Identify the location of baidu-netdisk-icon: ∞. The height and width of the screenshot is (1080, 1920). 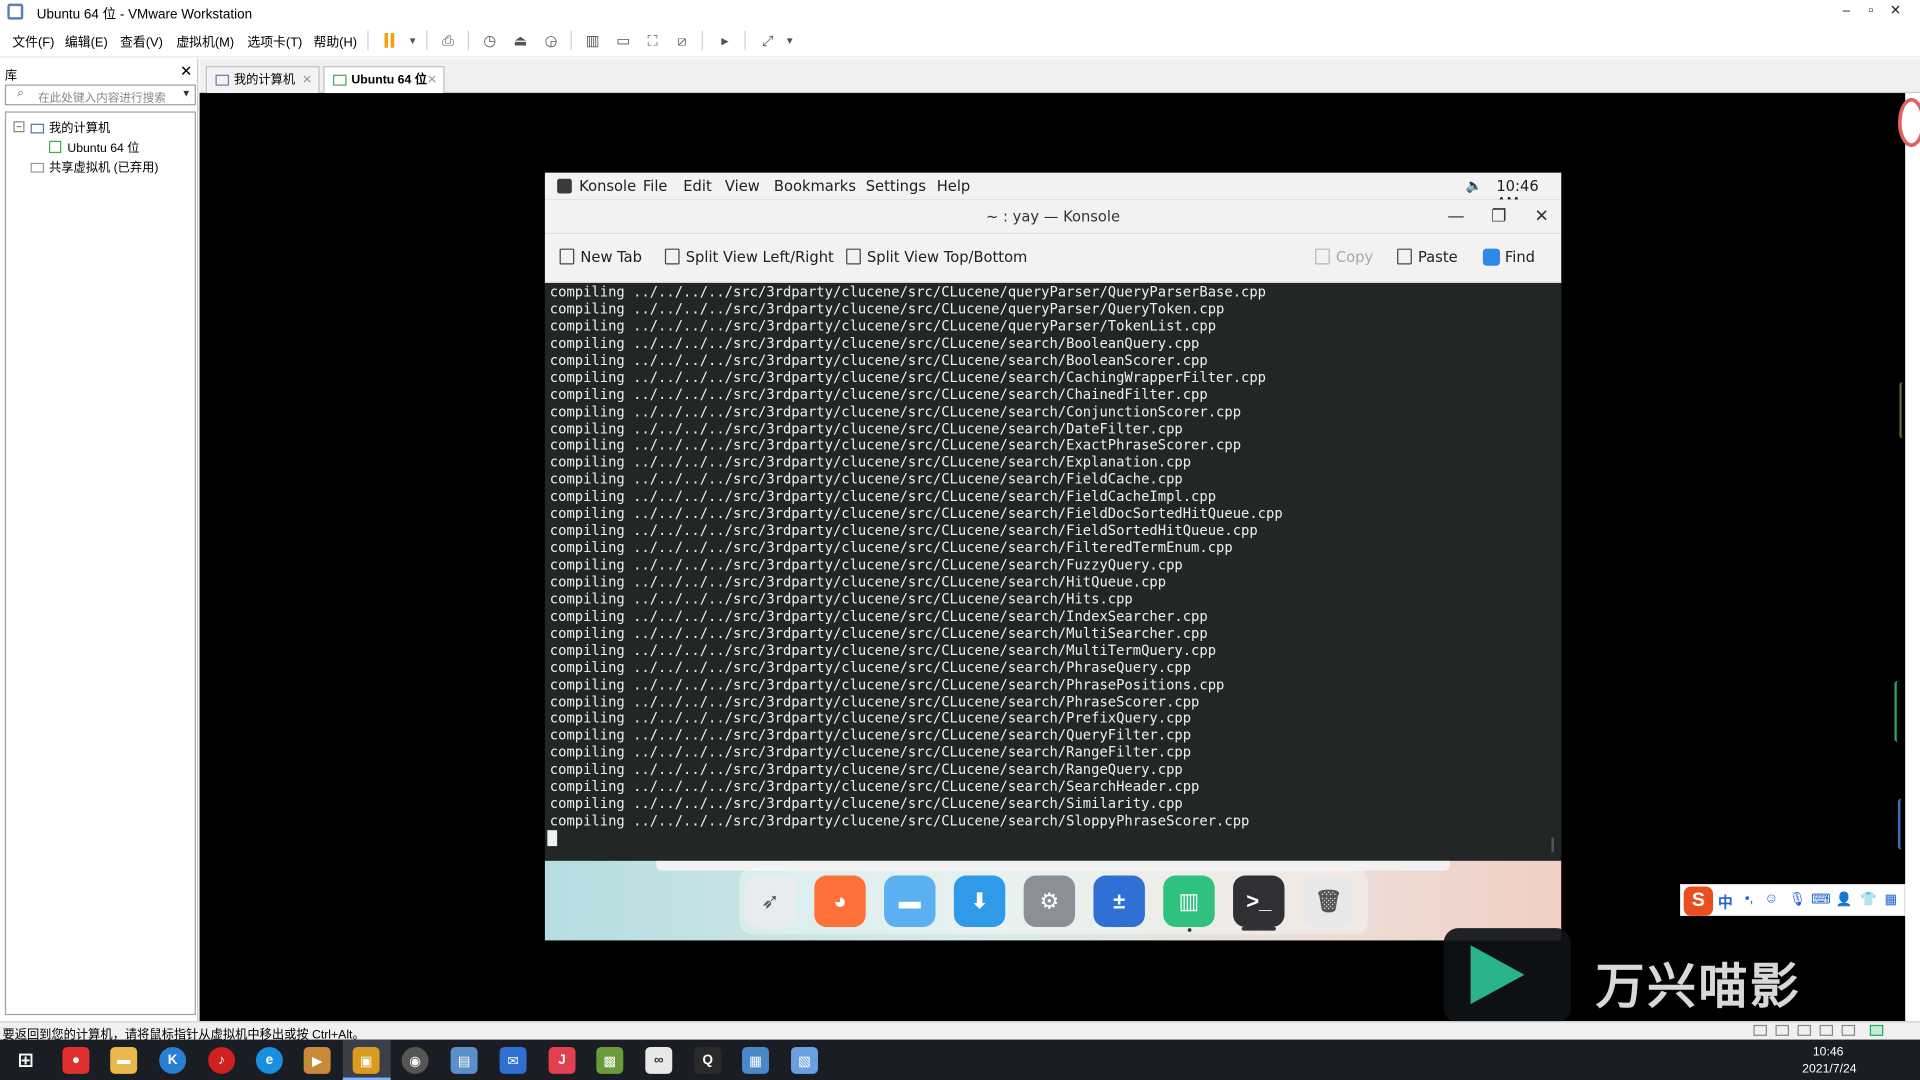
(659, 1060).